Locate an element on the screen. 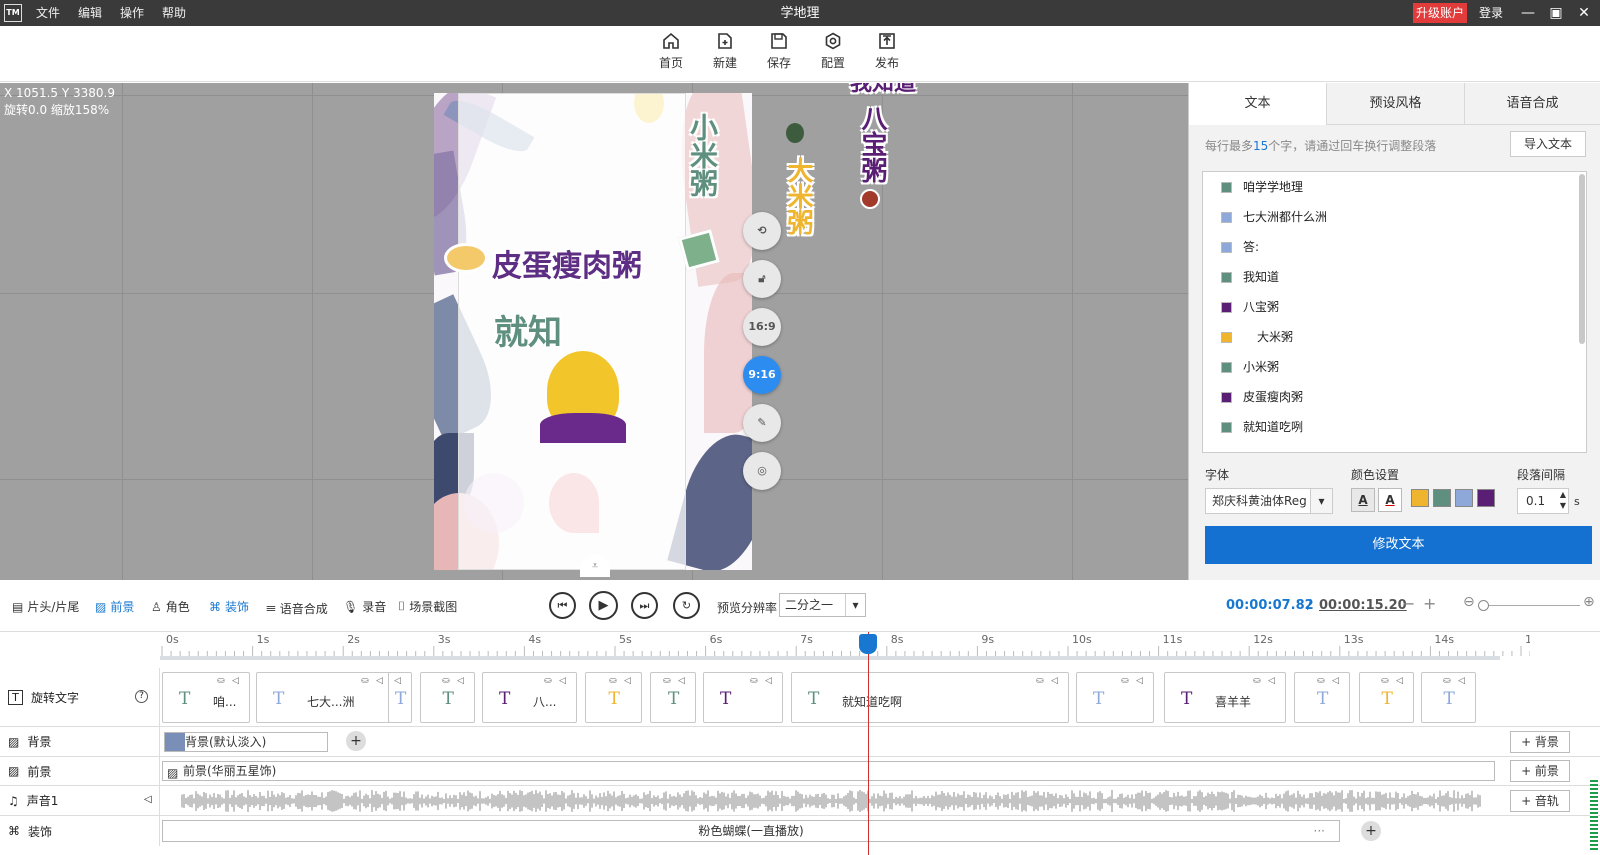  swatch-purple is located at coordinates (1486, 498).